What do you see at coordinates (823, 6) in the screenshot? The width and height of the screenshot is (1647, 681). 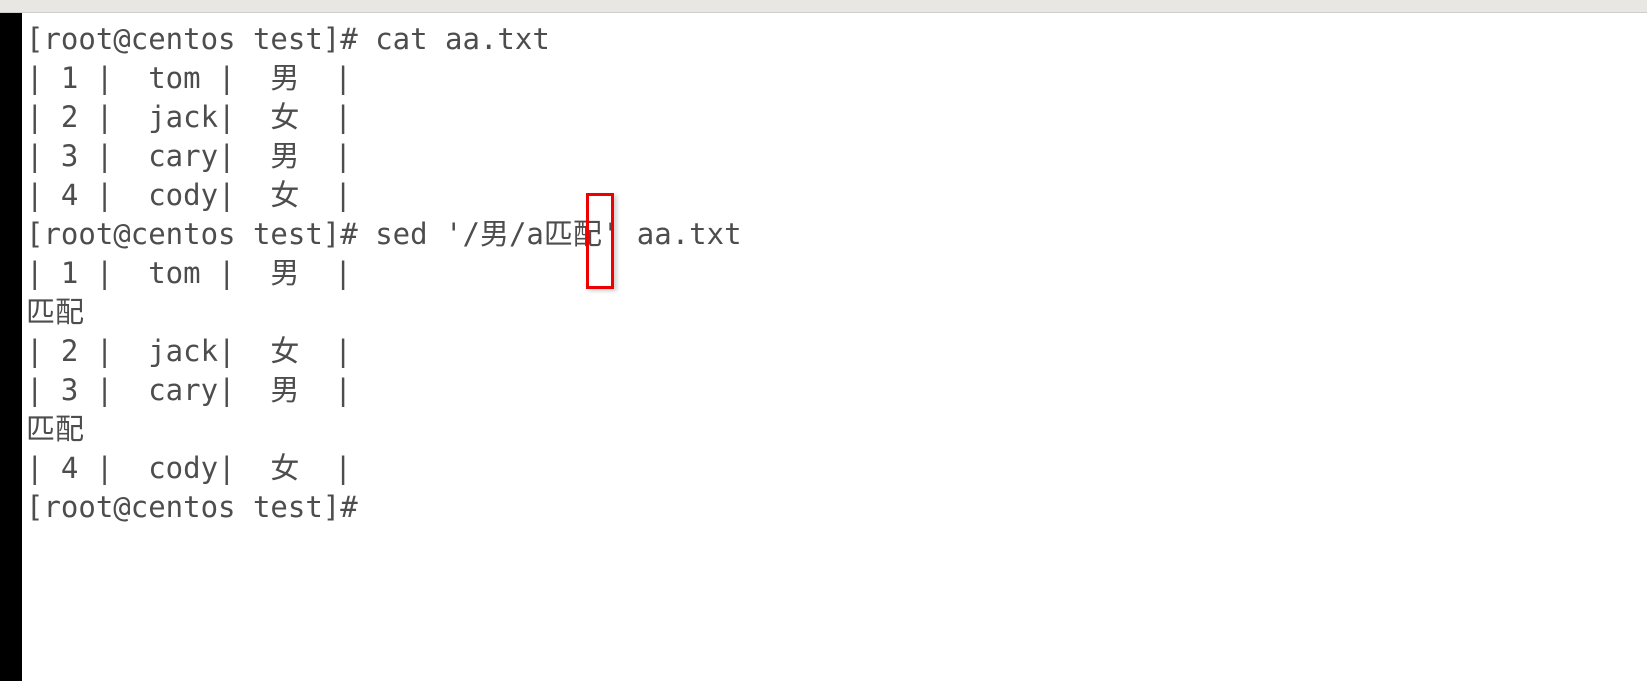 I see `window-top-strip: ' ' ' ' ' ' '` at bounding box center [823, 6].